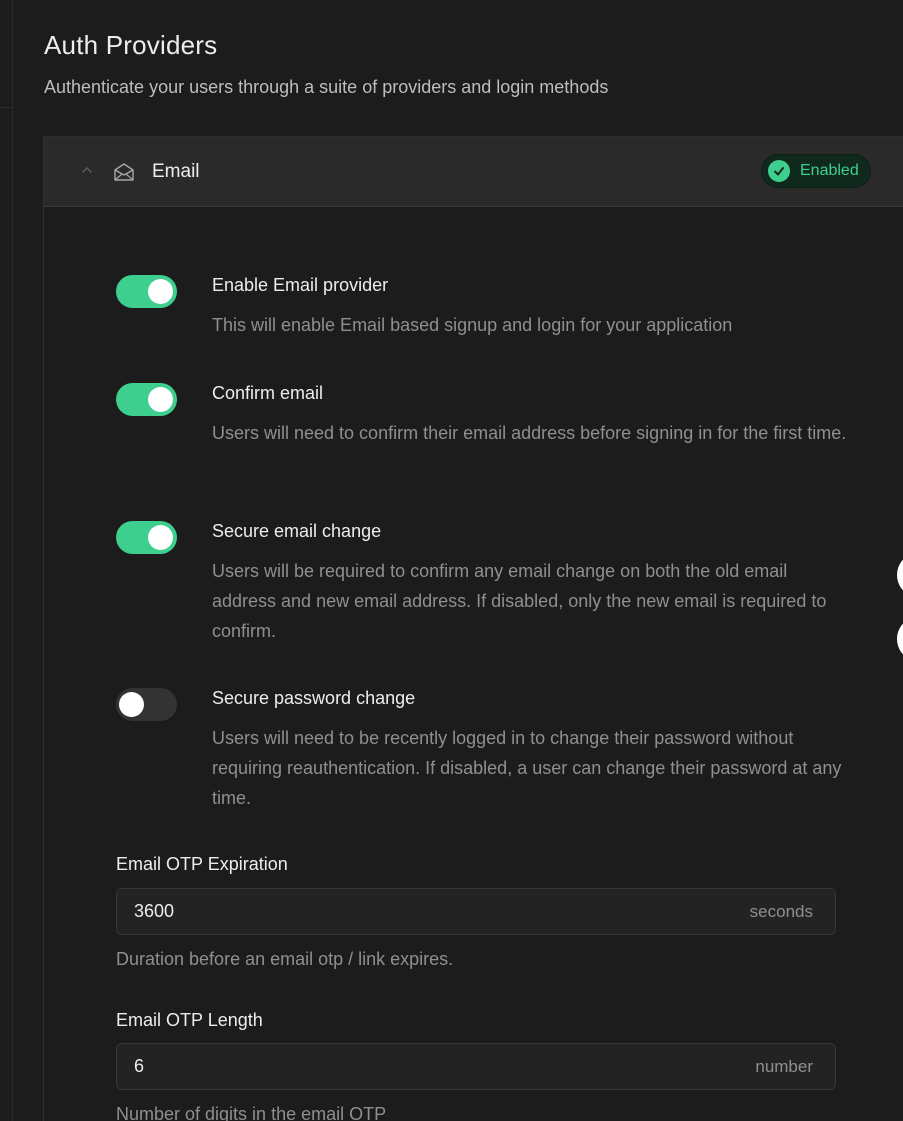 This screenshot has height=1121, width=903. What do you see at coordinates (146, 704) in the screenshot?
I see `secure-password-change-toggle` at bounding box center [146, 704].